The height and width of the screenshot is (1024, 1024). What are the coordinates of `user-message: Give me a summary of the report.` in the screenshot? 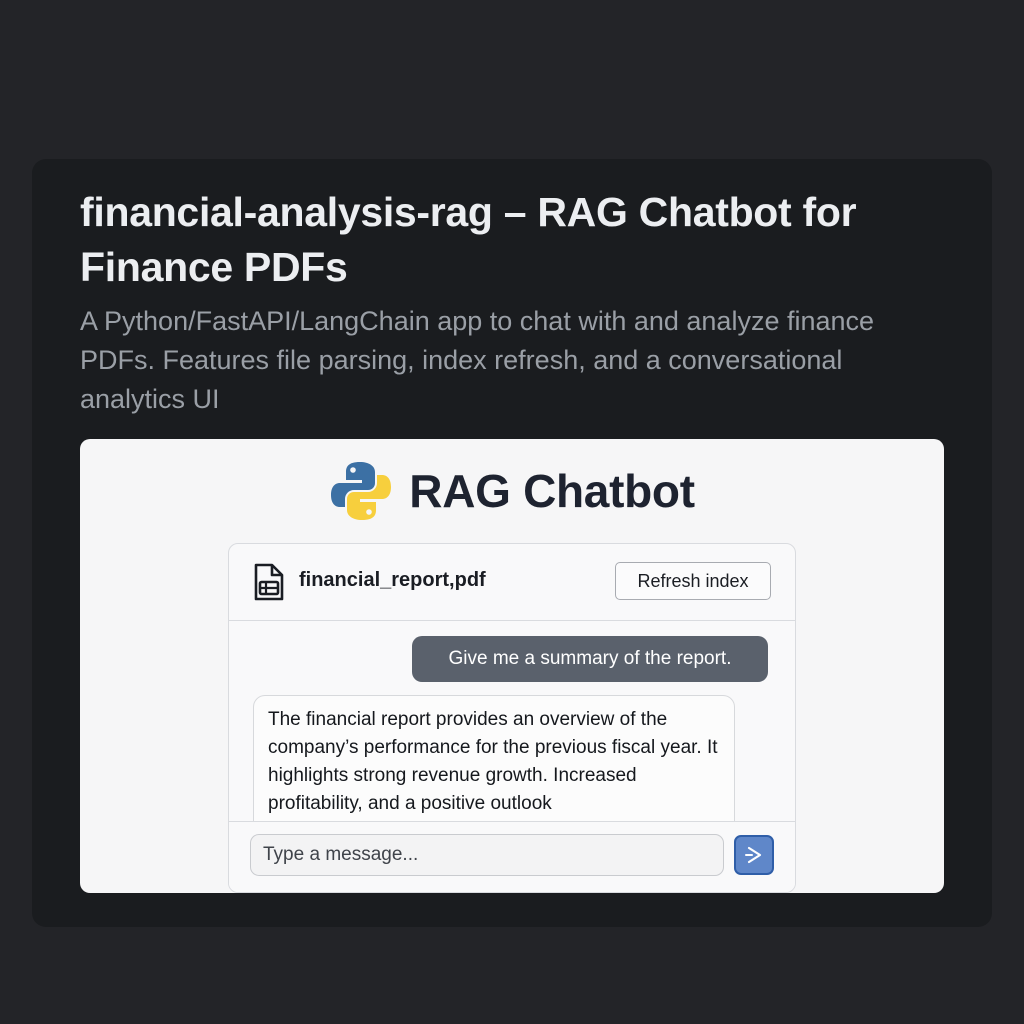 It's located at (590, 659).